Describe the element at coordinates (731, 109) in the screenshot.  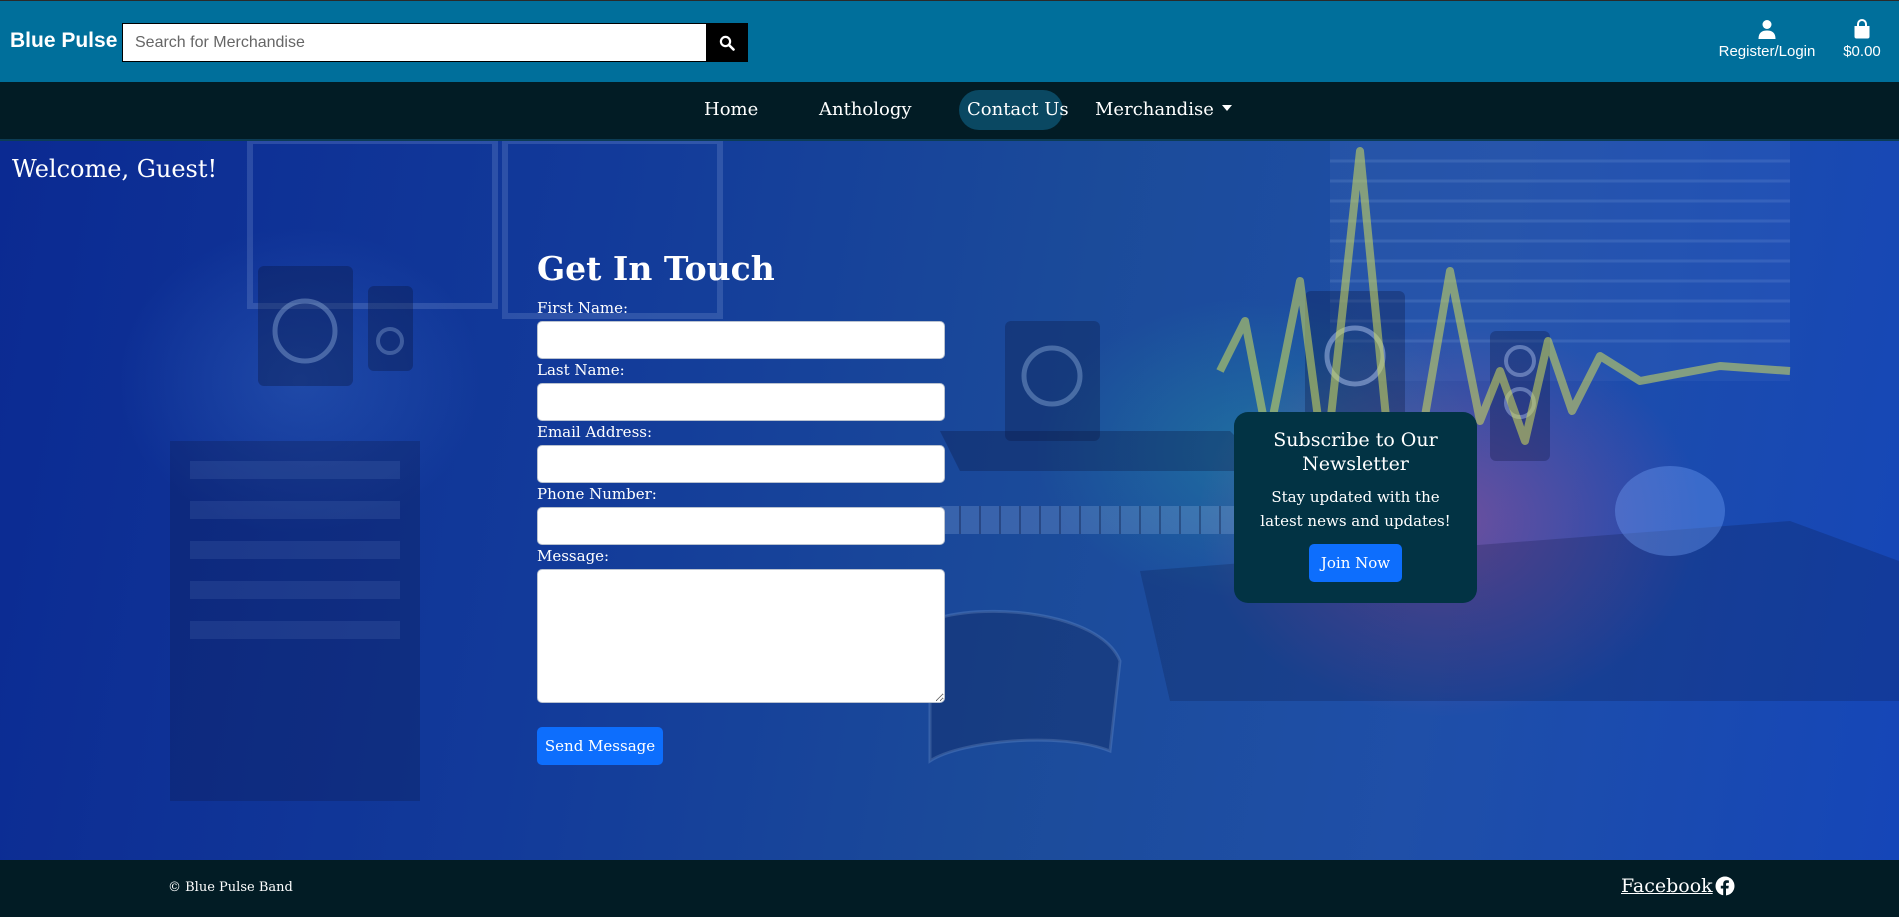
I see `nav-item-home: Home` at that location.